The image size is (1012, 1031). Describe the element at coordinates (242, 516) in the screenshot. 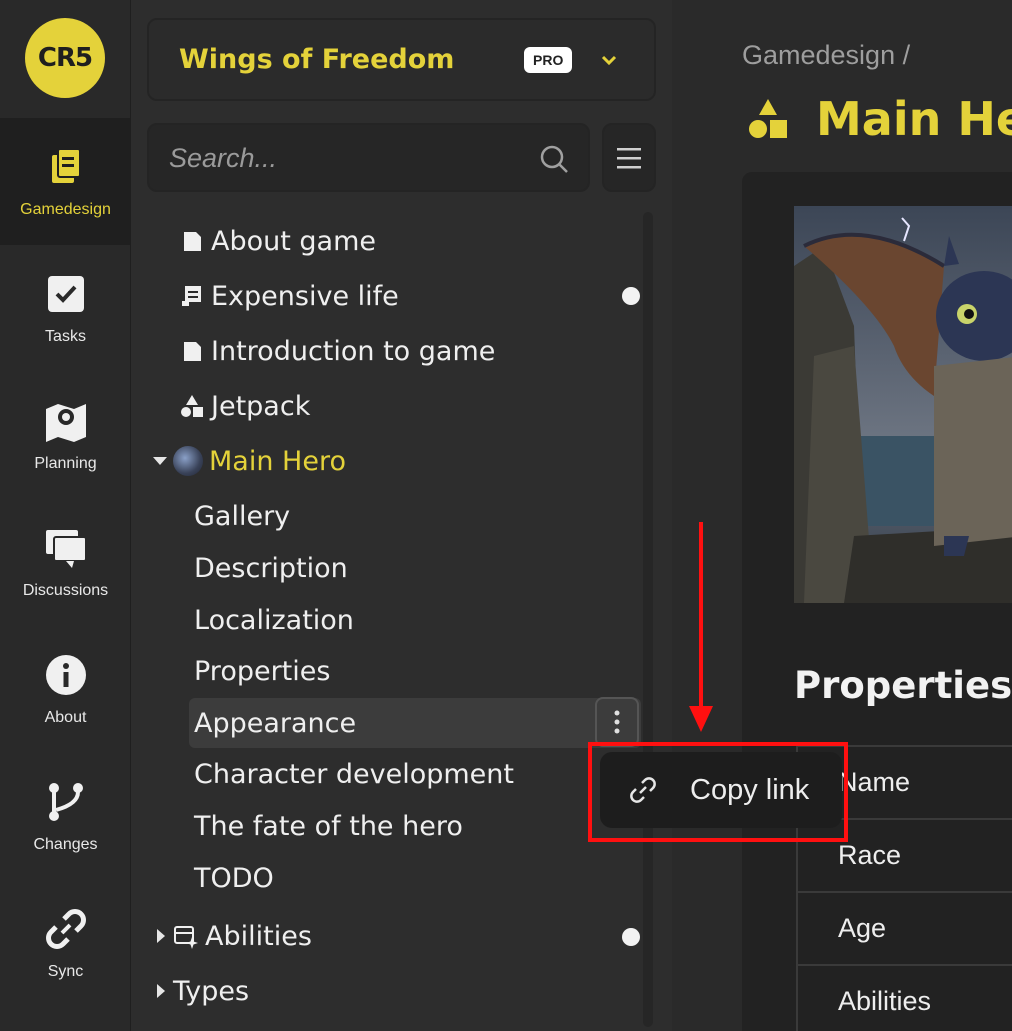

I see `tree-child-gallery: Gallery` at that location.